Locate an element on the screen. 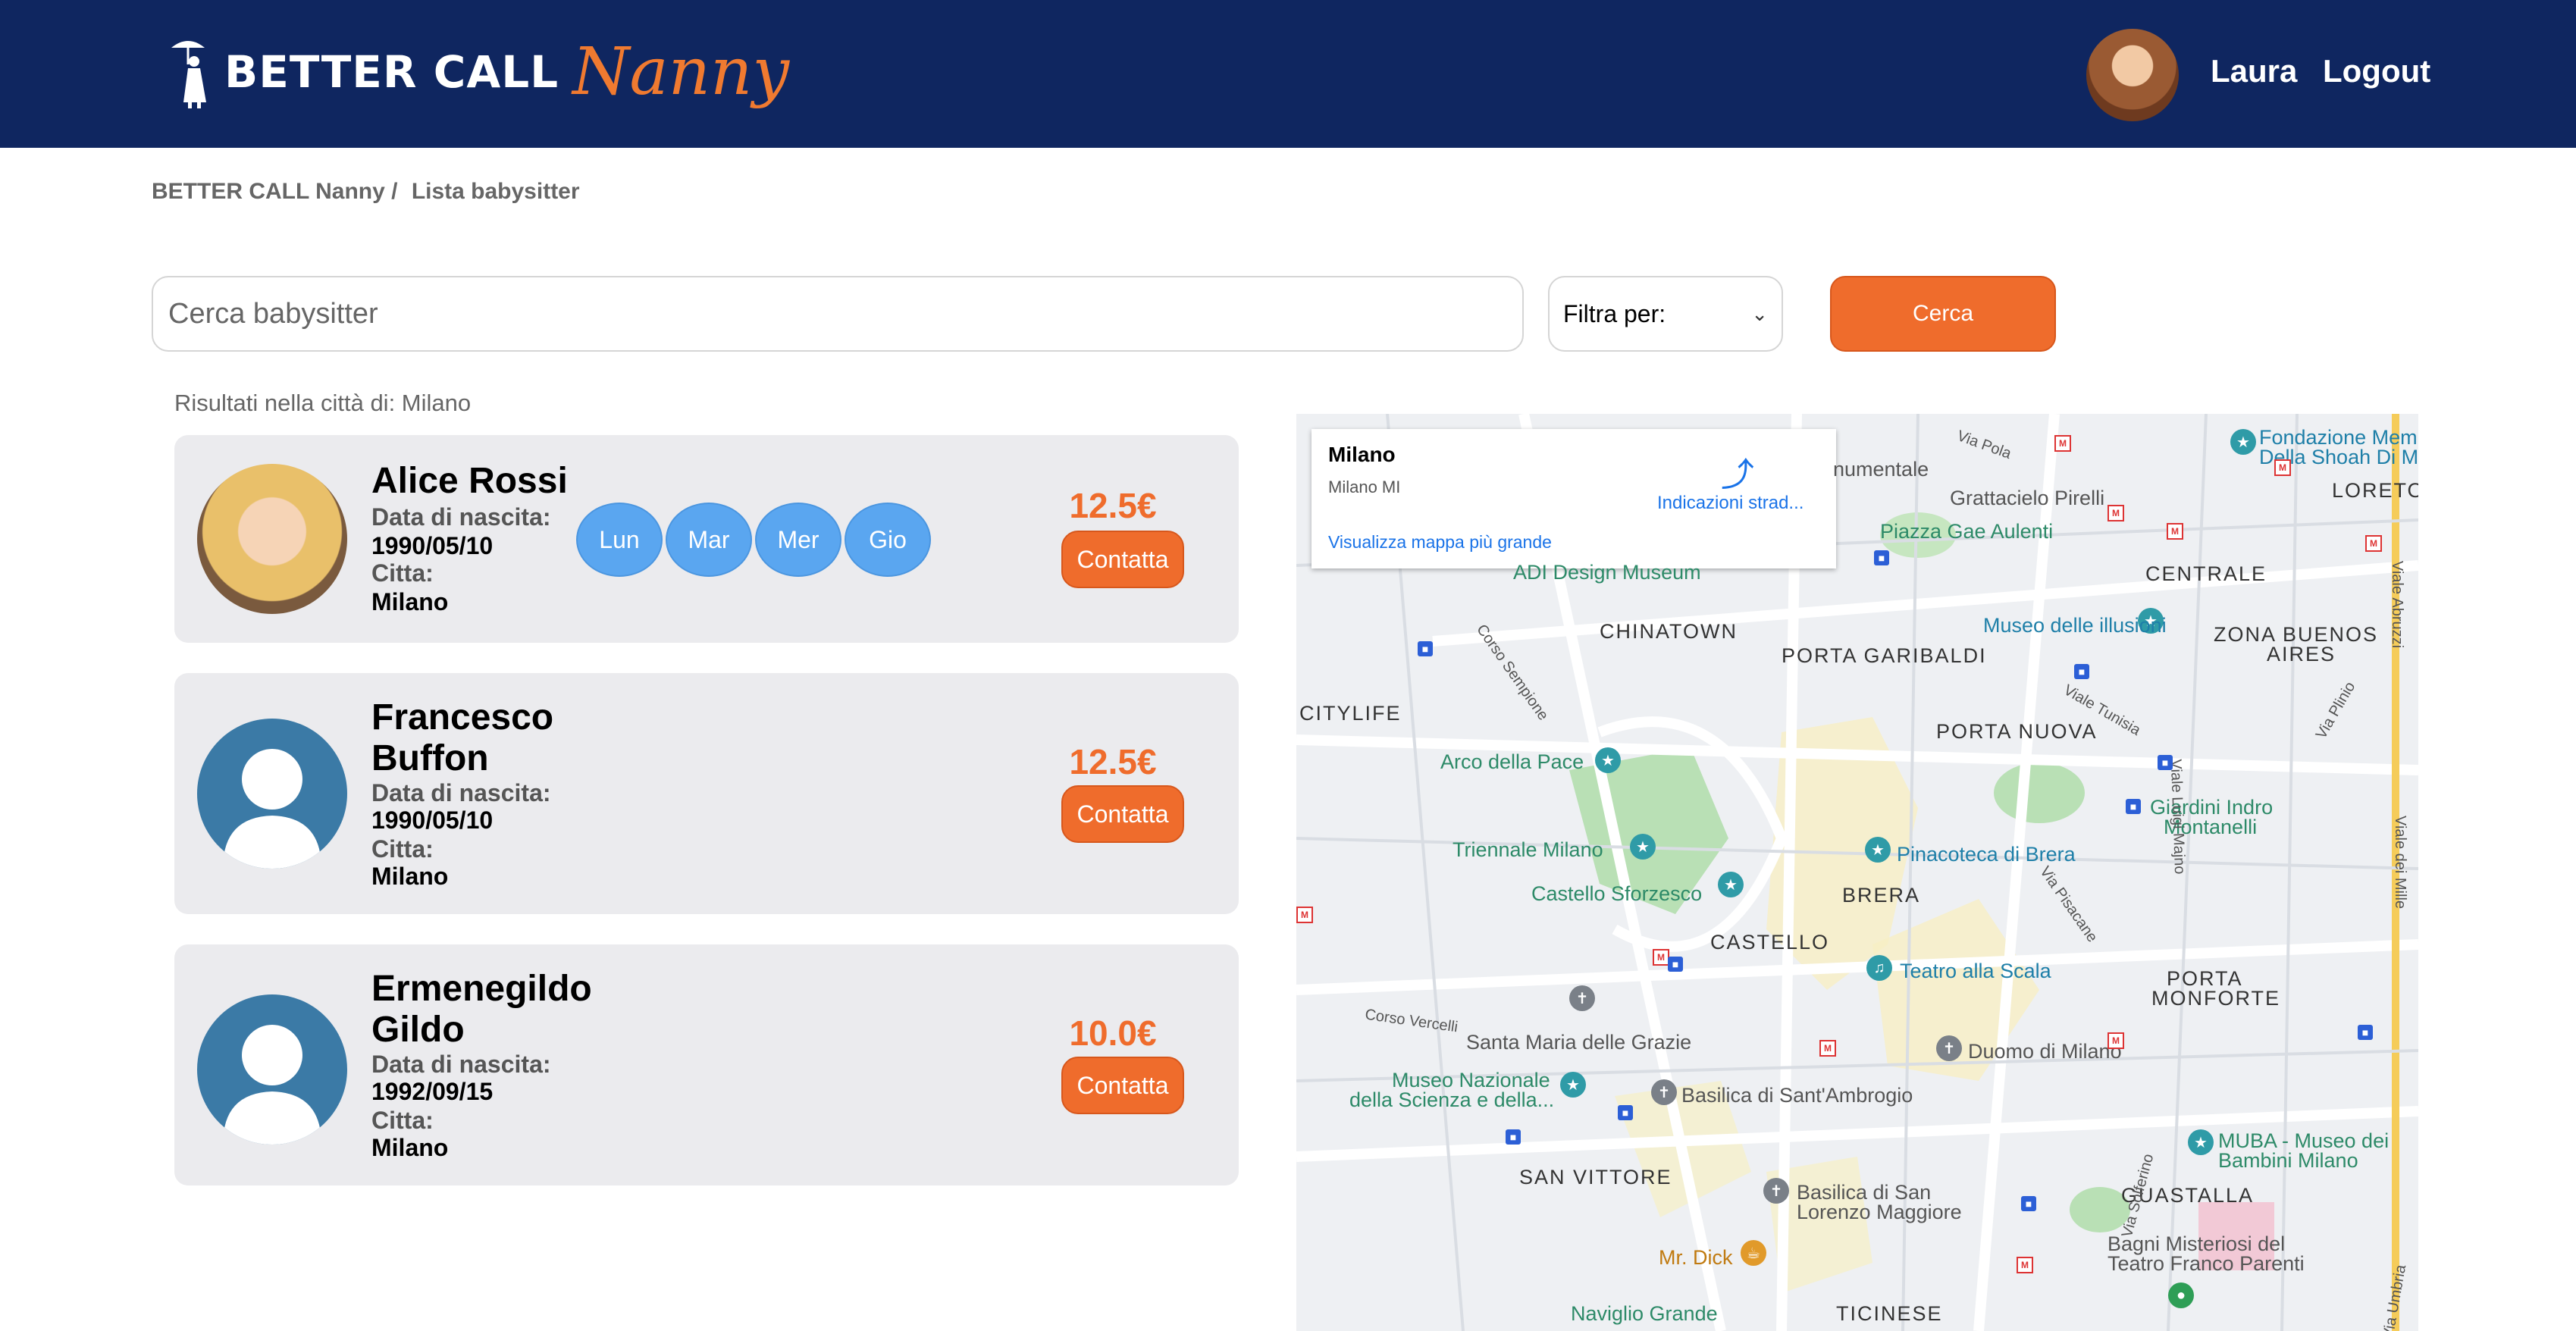 Image resolution: width=2576 pixels, height=1331 pixels. map-poi-label: Lorenzo Maggiore is located at coordinates (1879, 1212).